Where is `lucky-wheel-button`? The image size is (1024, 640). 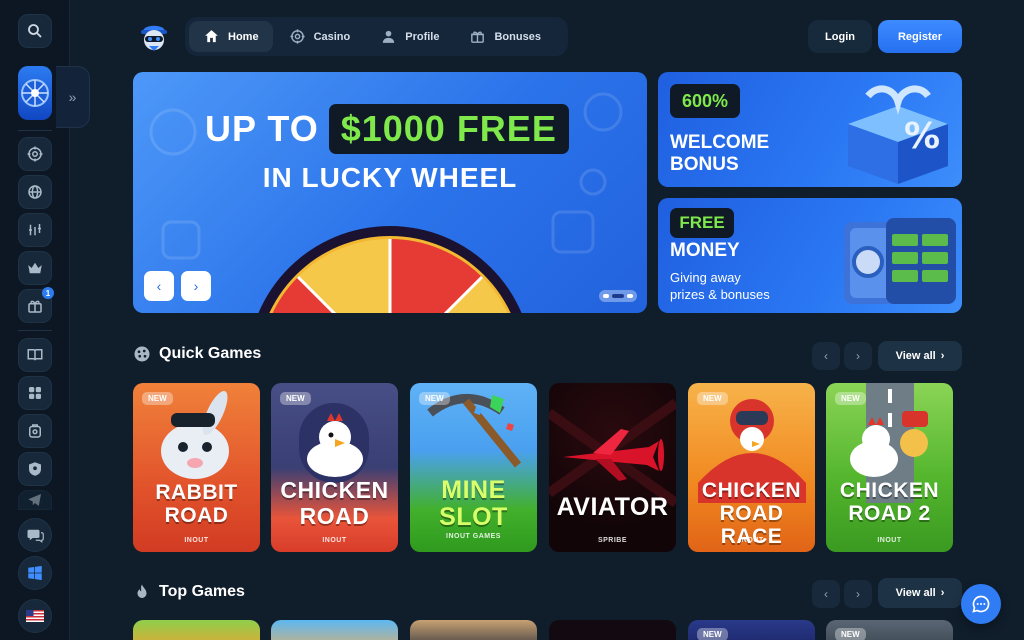 lucky-wheel-button is located at coordinates (35, 93).